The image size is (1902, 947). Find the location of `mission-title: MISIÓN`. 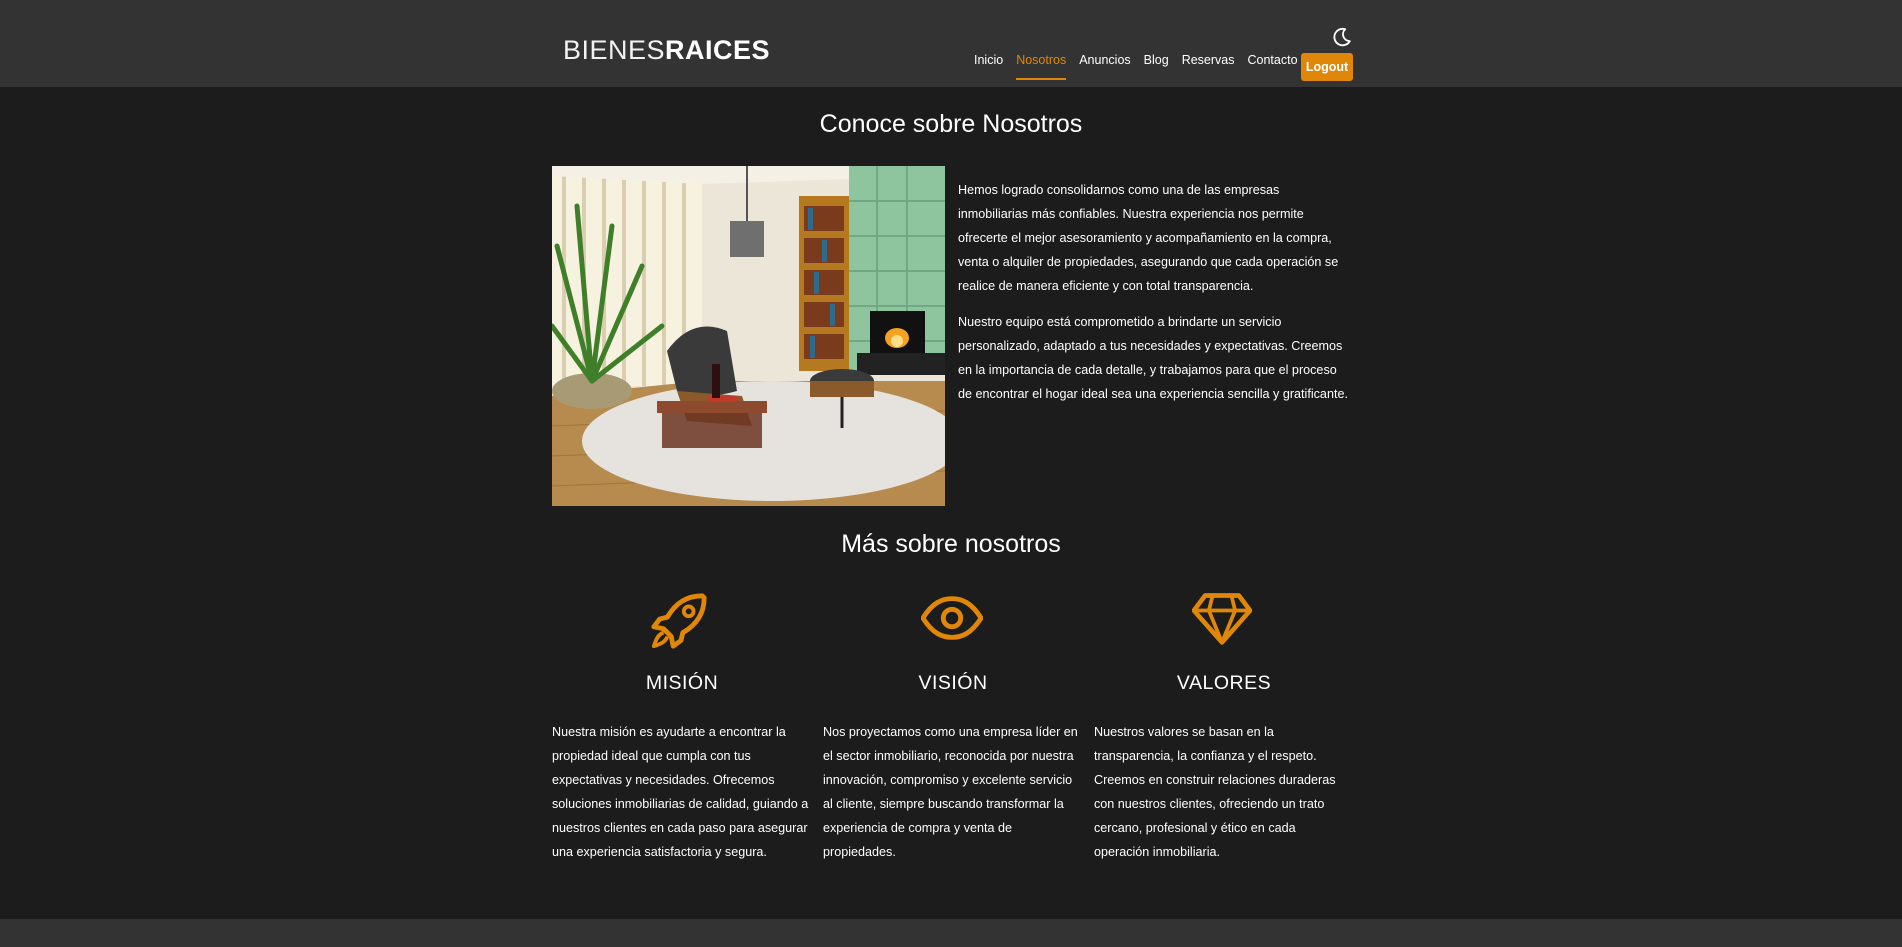

mission-title: MISIÓN is located at coordinates (682, 683).